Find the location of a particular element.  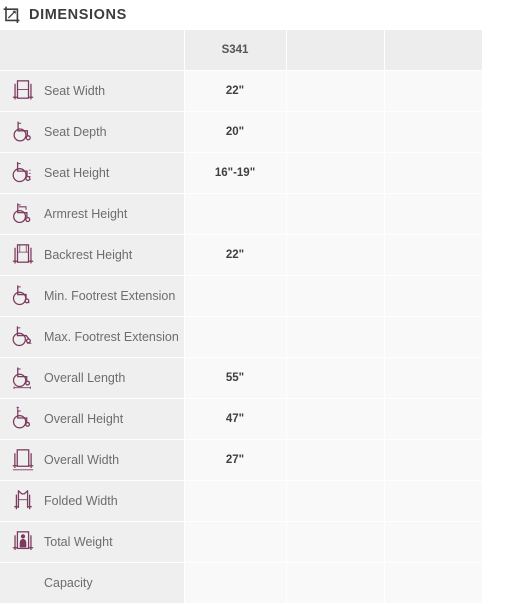

dimension-value-cell-1: 16"-19" is located at coordinates (235, 173).